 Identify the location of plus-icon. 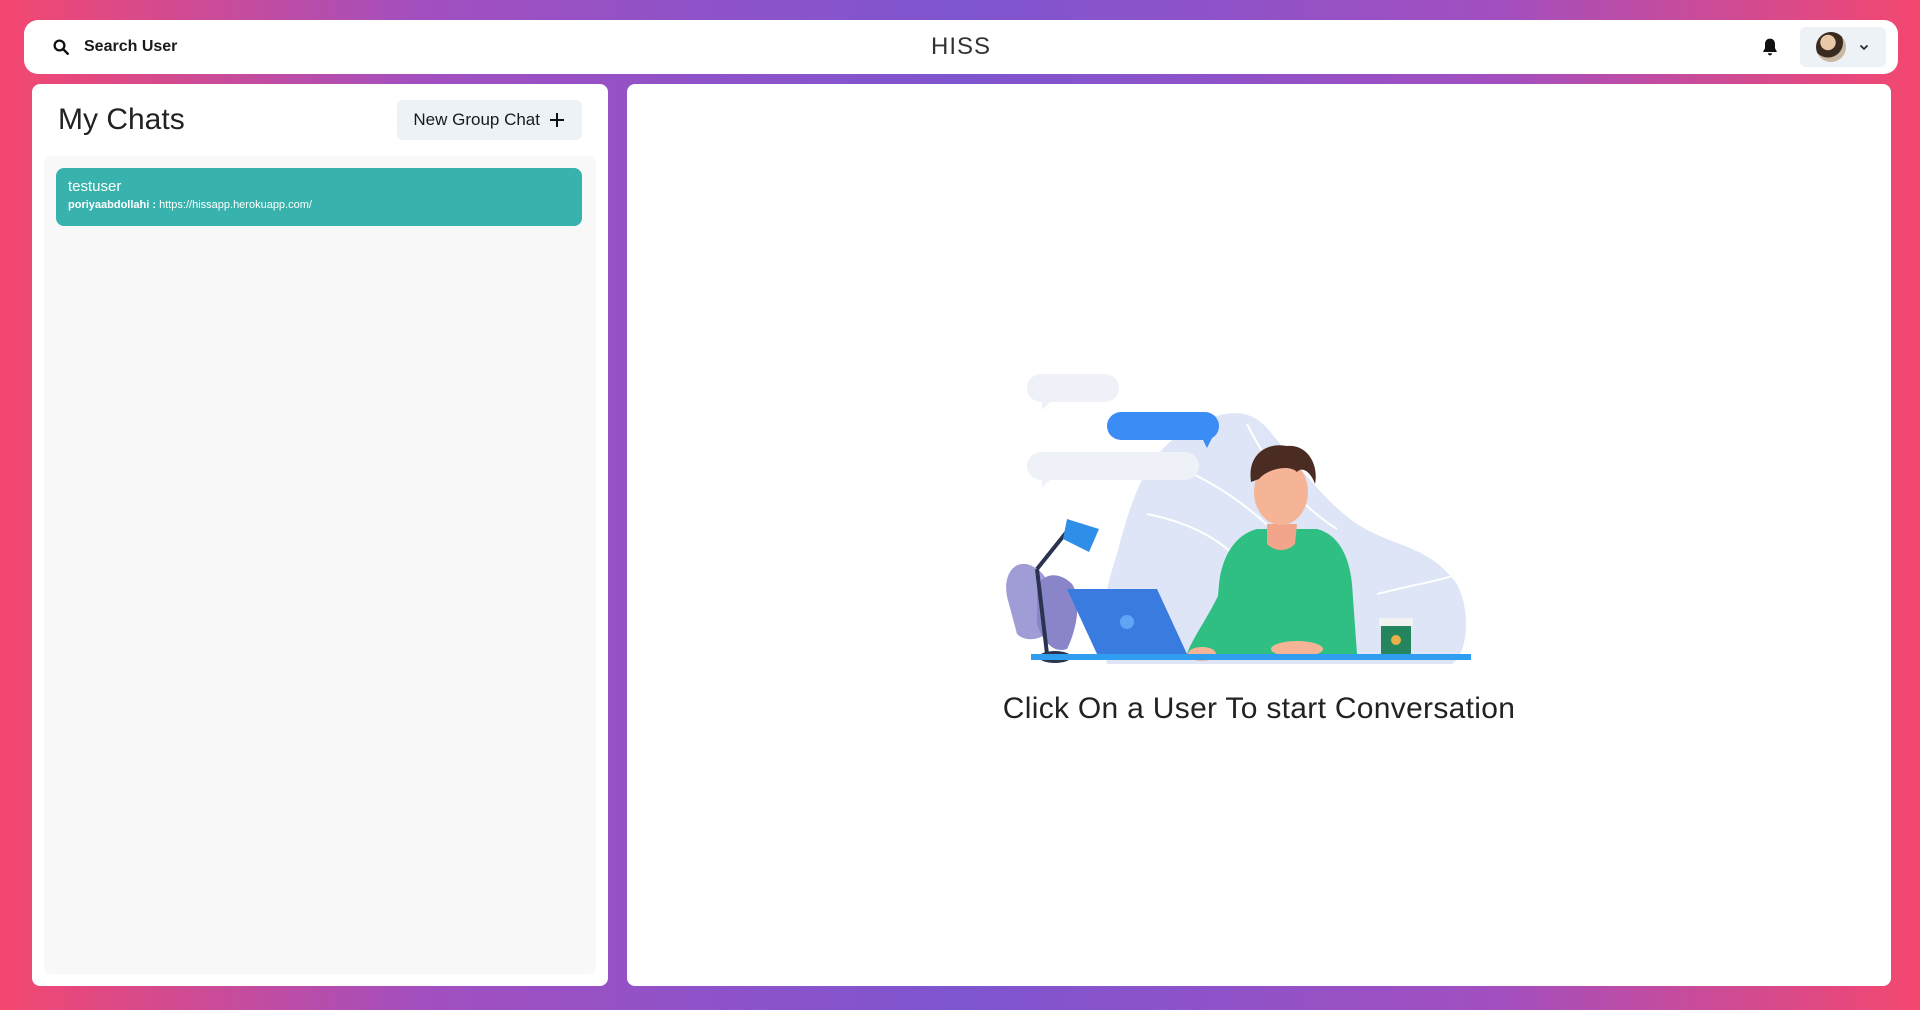
(557, 120).